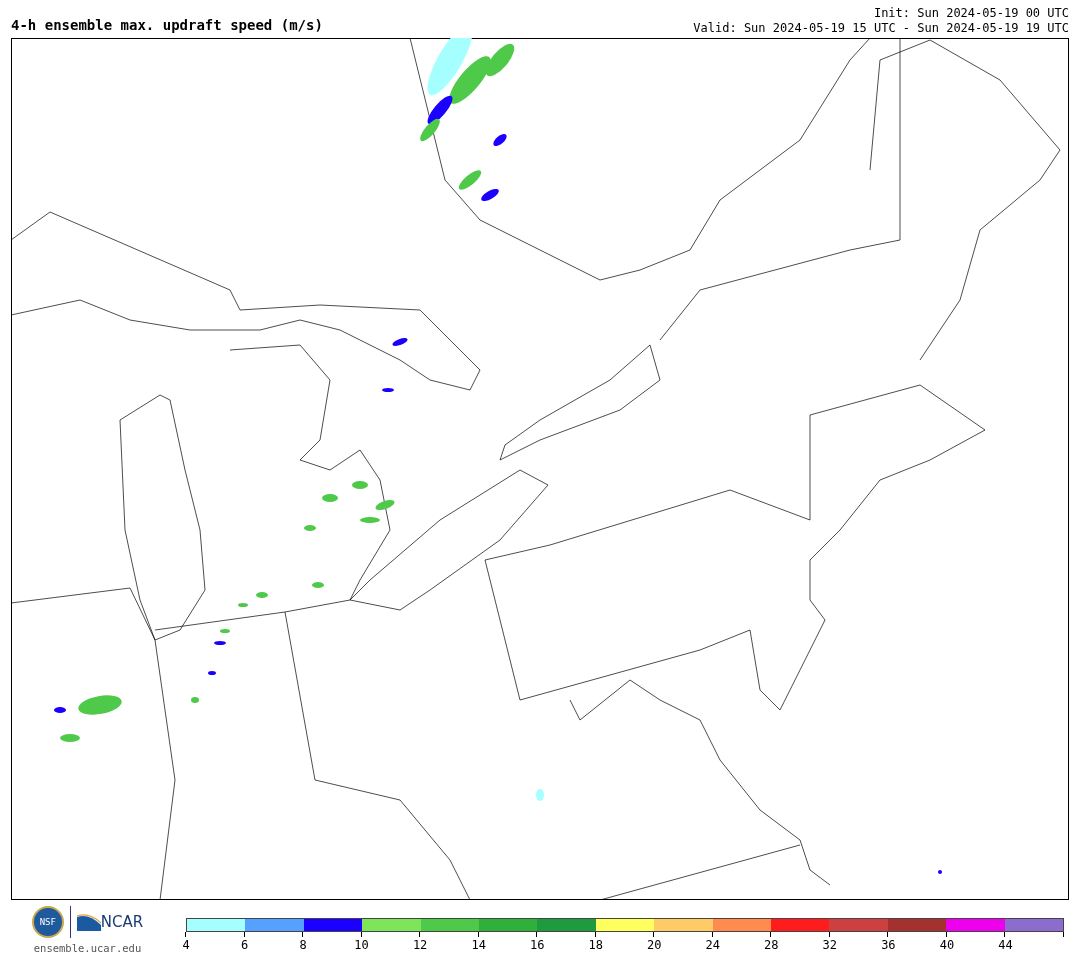 This screenshot has height=963, width=1080. What do you see at coordinates (971, 13) in the screenshot?
I see `init-time: Init: Sun 2024-05-19 00 UTC` at bounding box center [971, 13].